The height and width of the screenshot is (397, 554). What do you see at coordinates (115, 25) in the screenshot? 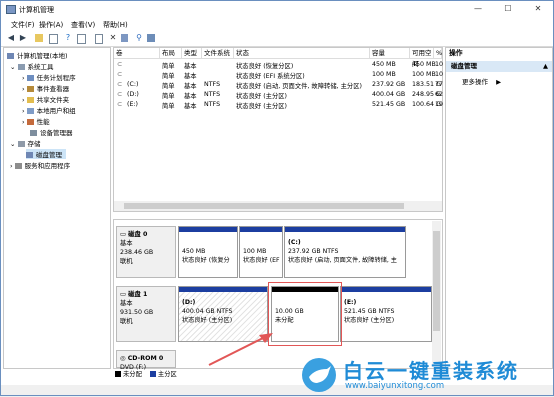
I see `menu-help: 帮助(H)` at bounding box center [115, 25].